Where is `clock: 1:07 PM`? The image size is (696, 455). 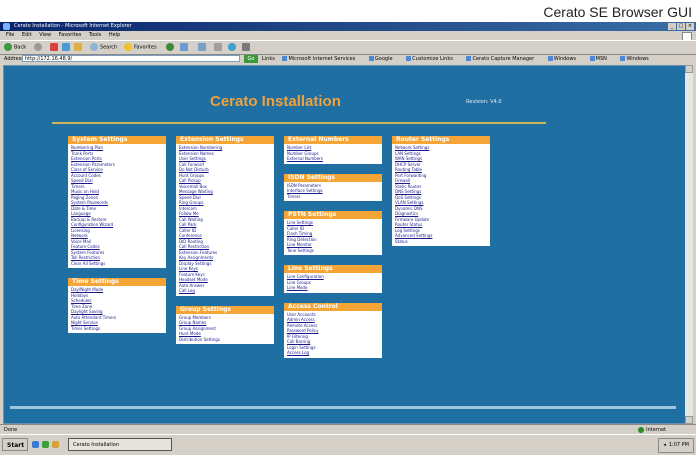
clock: 1:07 PM is located at coordinates (678, 445).